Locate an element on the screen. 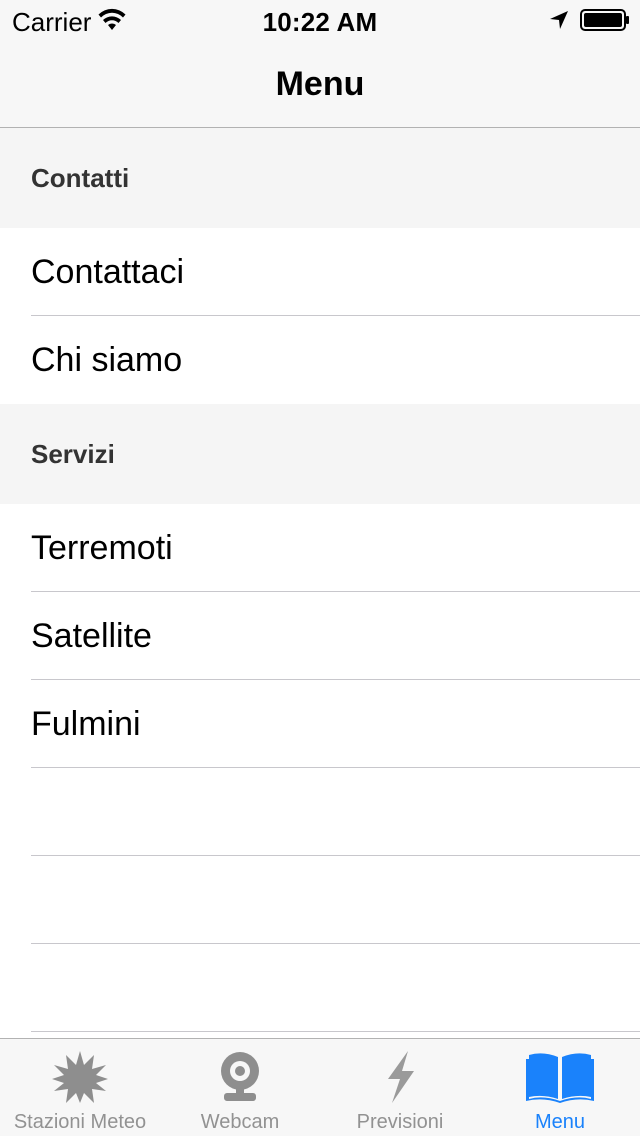 This screenshot has width=640, height=1136. tab-menu: Menu is located at coordinates (560, 1087).